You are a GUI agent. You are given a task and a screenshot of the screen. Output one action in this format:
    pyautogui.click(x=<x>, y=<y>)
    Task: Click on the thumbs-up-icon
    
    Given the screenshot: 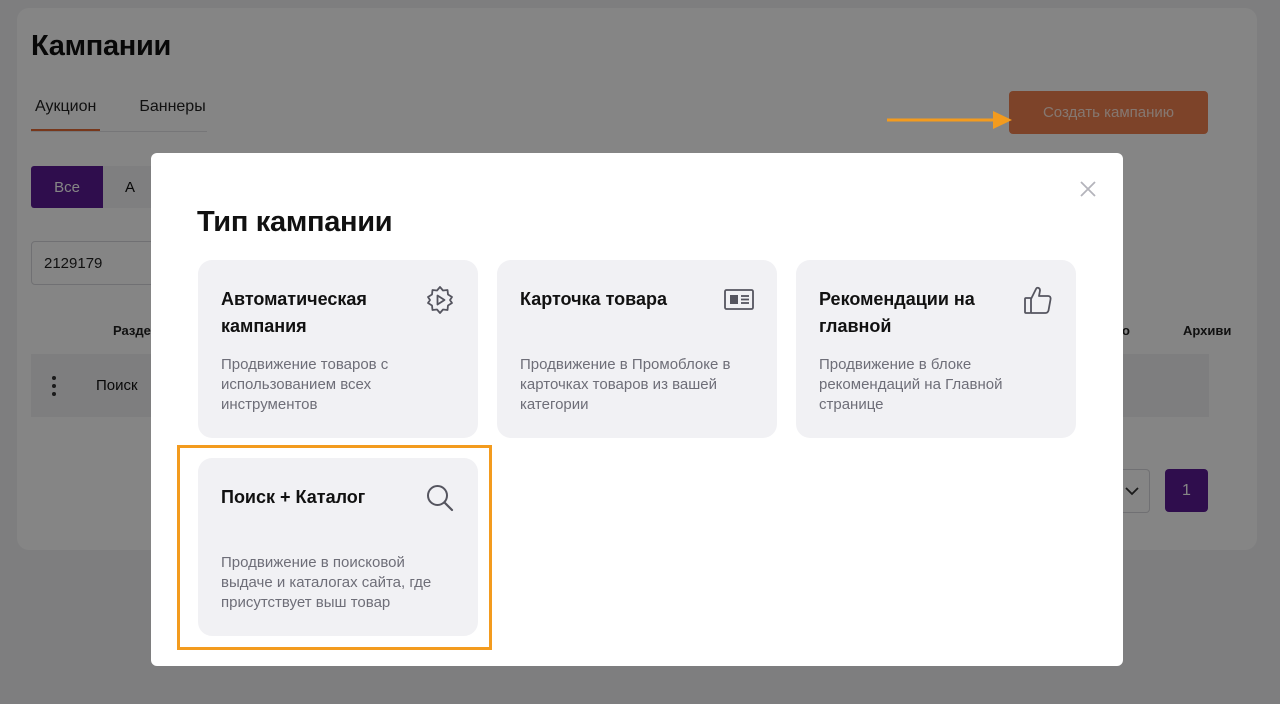 What is the action you would take?
    pyautogui.click(x=1038, y=300)
    